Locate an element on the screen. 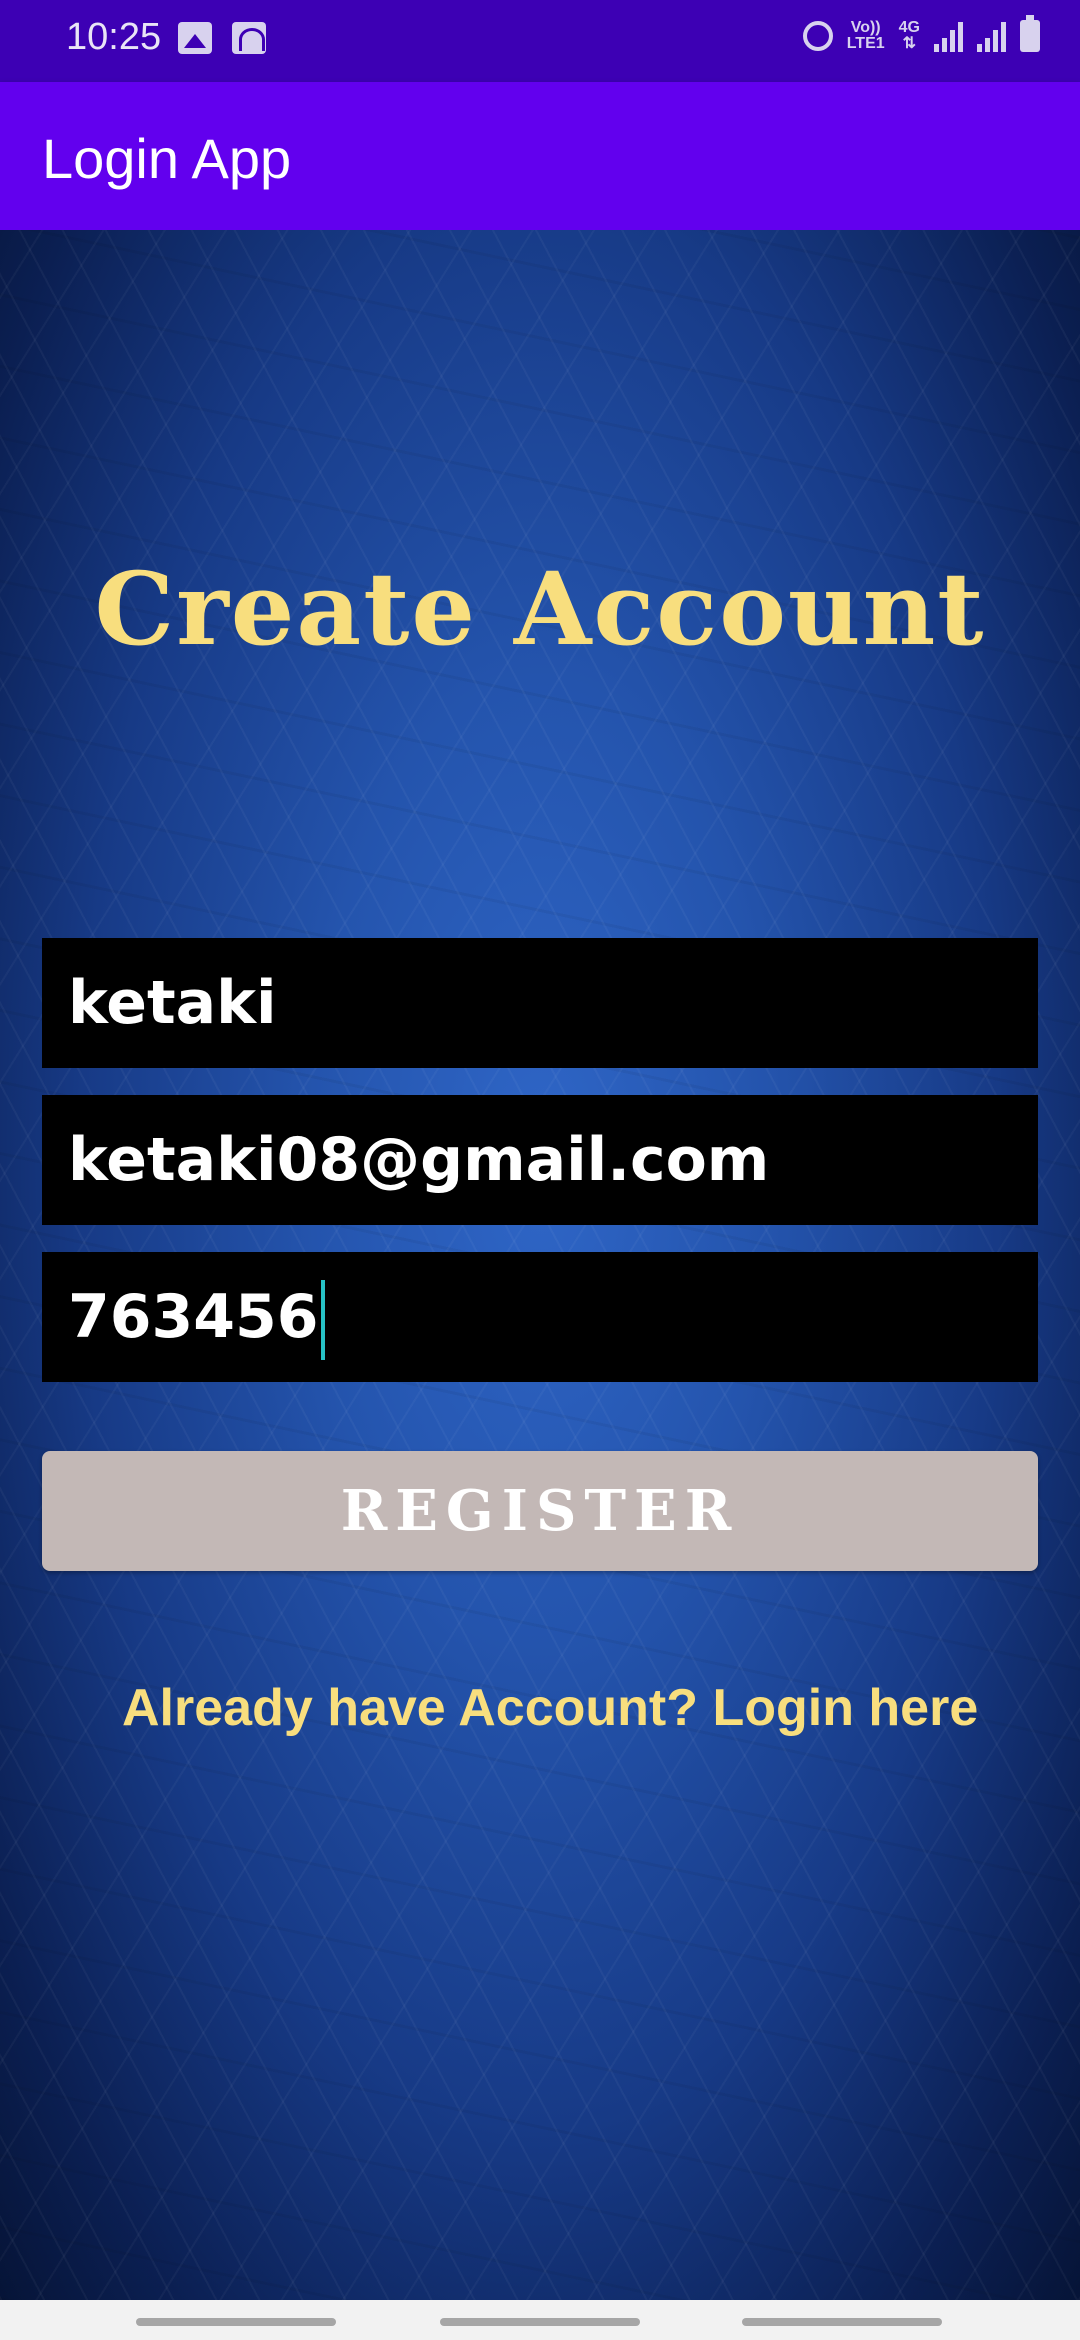  app-title: Login App is located at coordinates (167, 158).